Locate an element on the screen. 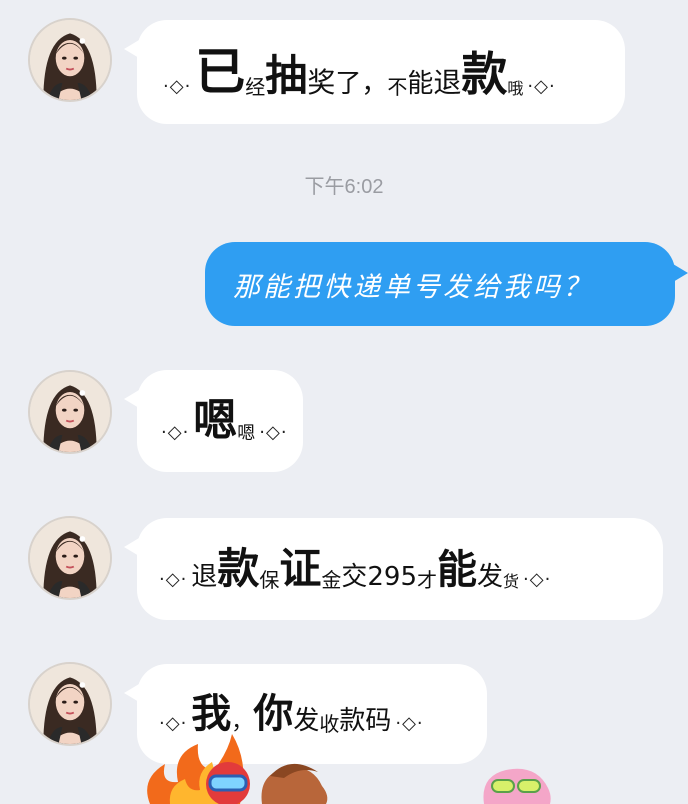 This screenshot has width=688, height=804. sticker-figures-icon is located at coordinates (349, 769).